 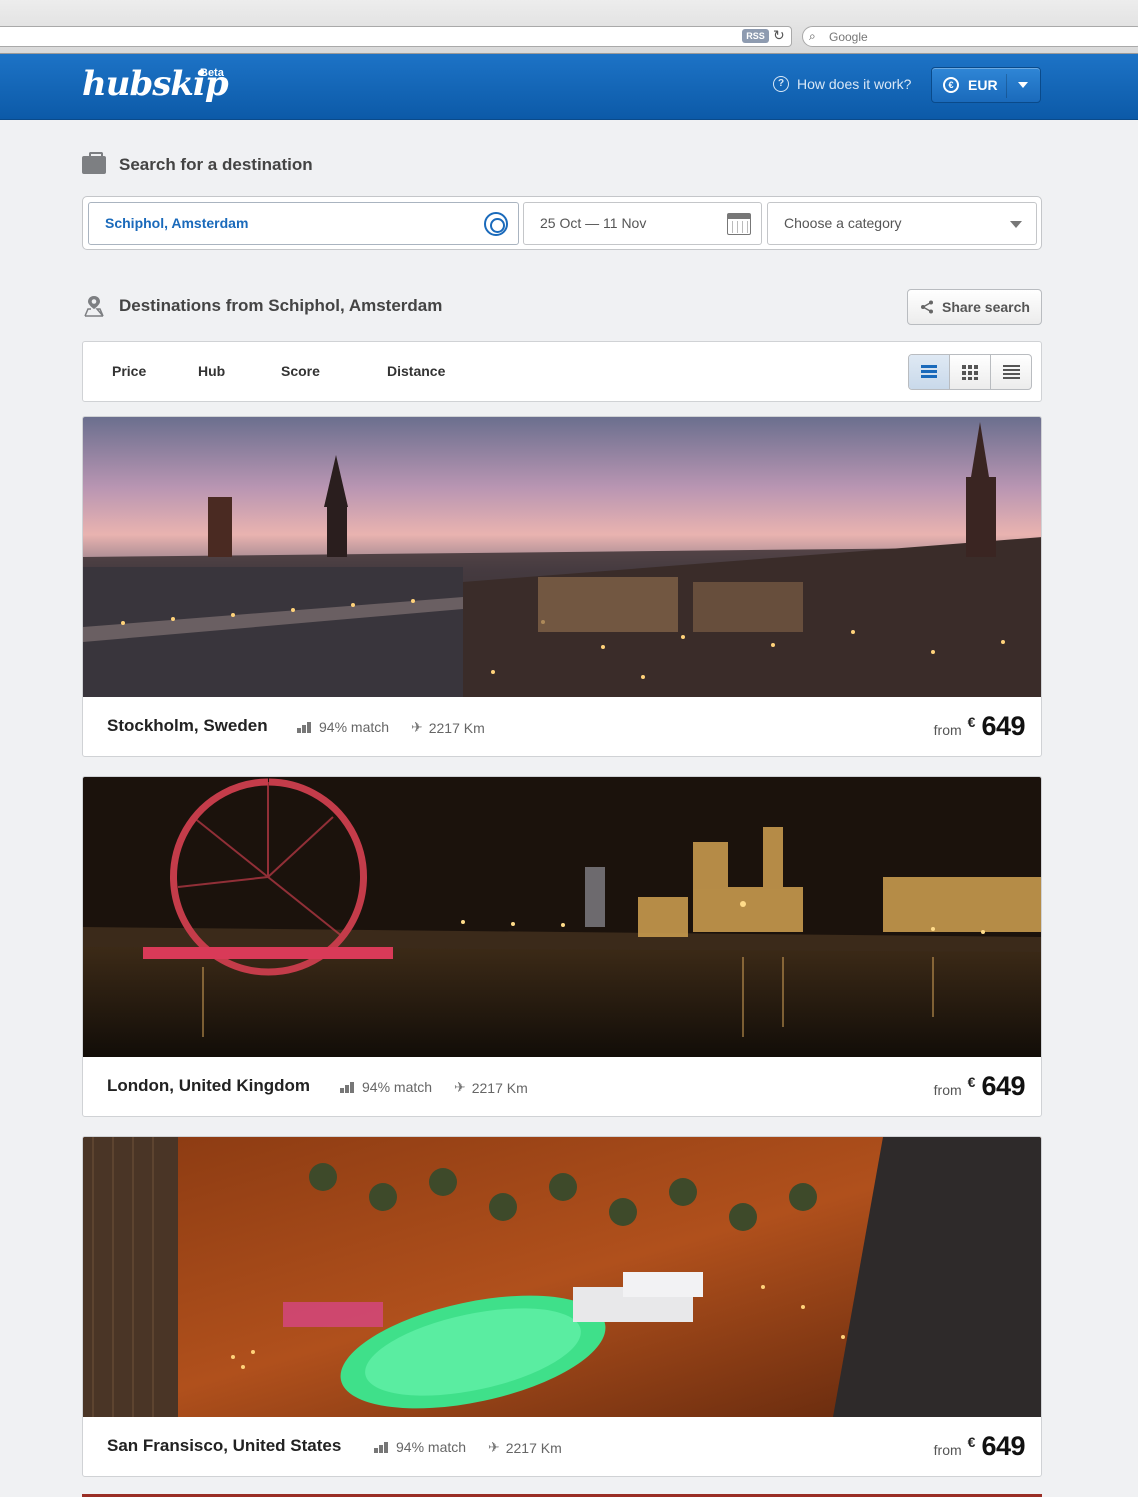 I want to click on sort-bar: Price Hub Score Distance, so click(x=562, y=371).